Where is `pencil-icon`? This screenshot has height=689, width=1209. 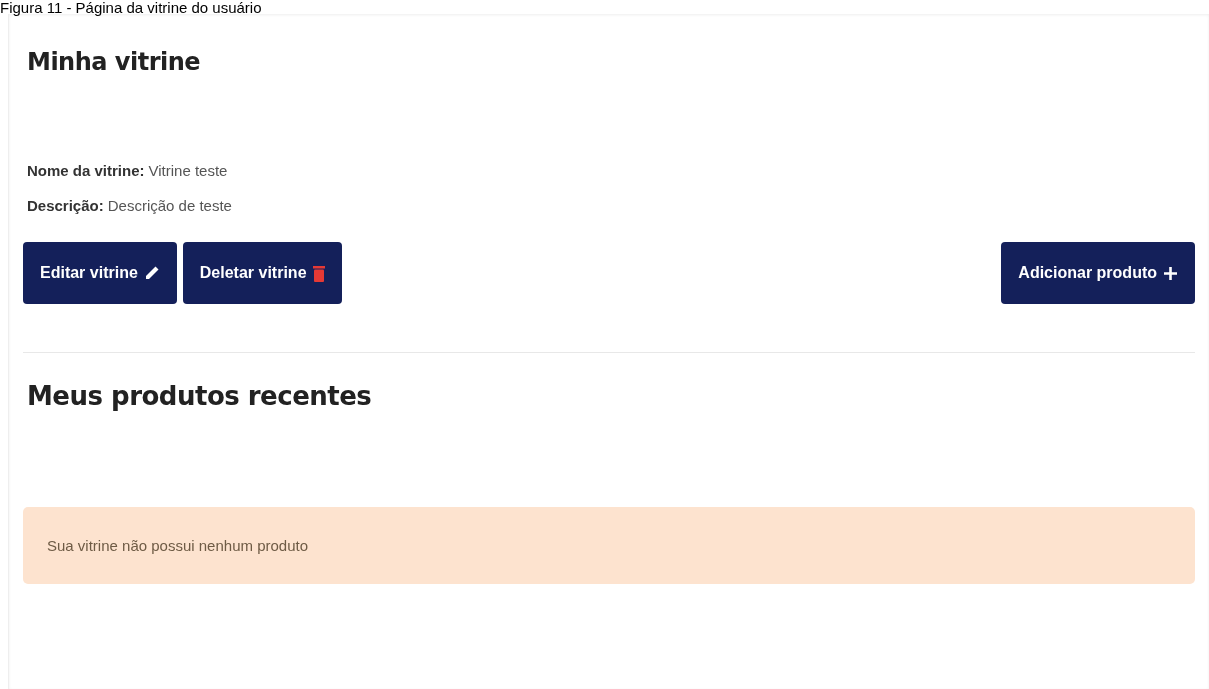 pencil-icon is located at coordinates (151, 273).